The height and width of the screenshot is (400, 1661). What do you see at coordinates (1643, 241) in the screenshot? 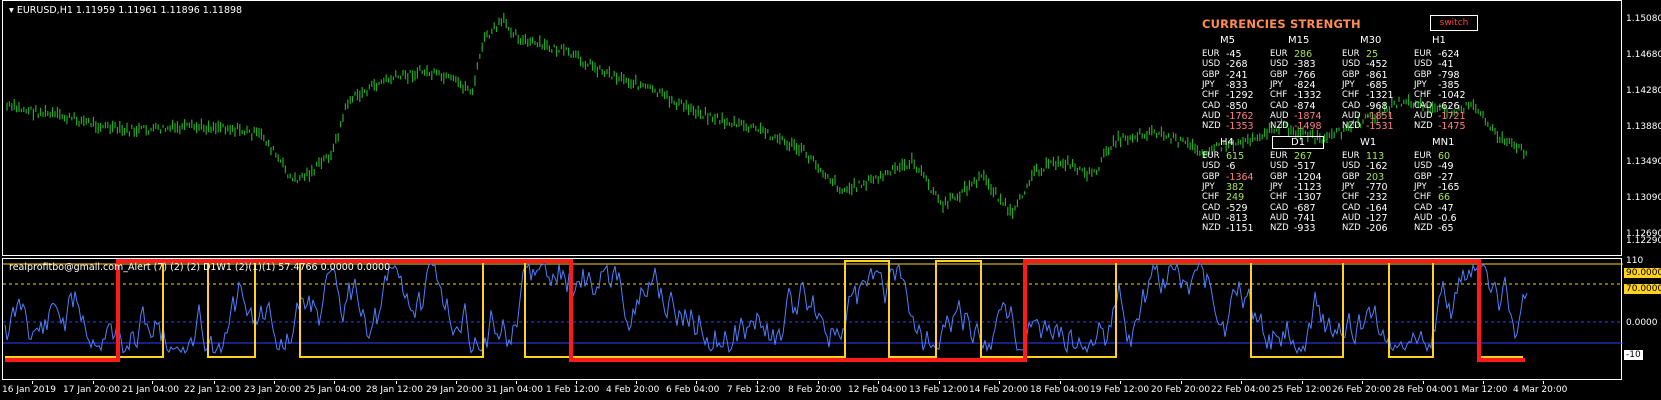
I see `price-axis-label: 1.12290` at bounding box center [1643, 241].